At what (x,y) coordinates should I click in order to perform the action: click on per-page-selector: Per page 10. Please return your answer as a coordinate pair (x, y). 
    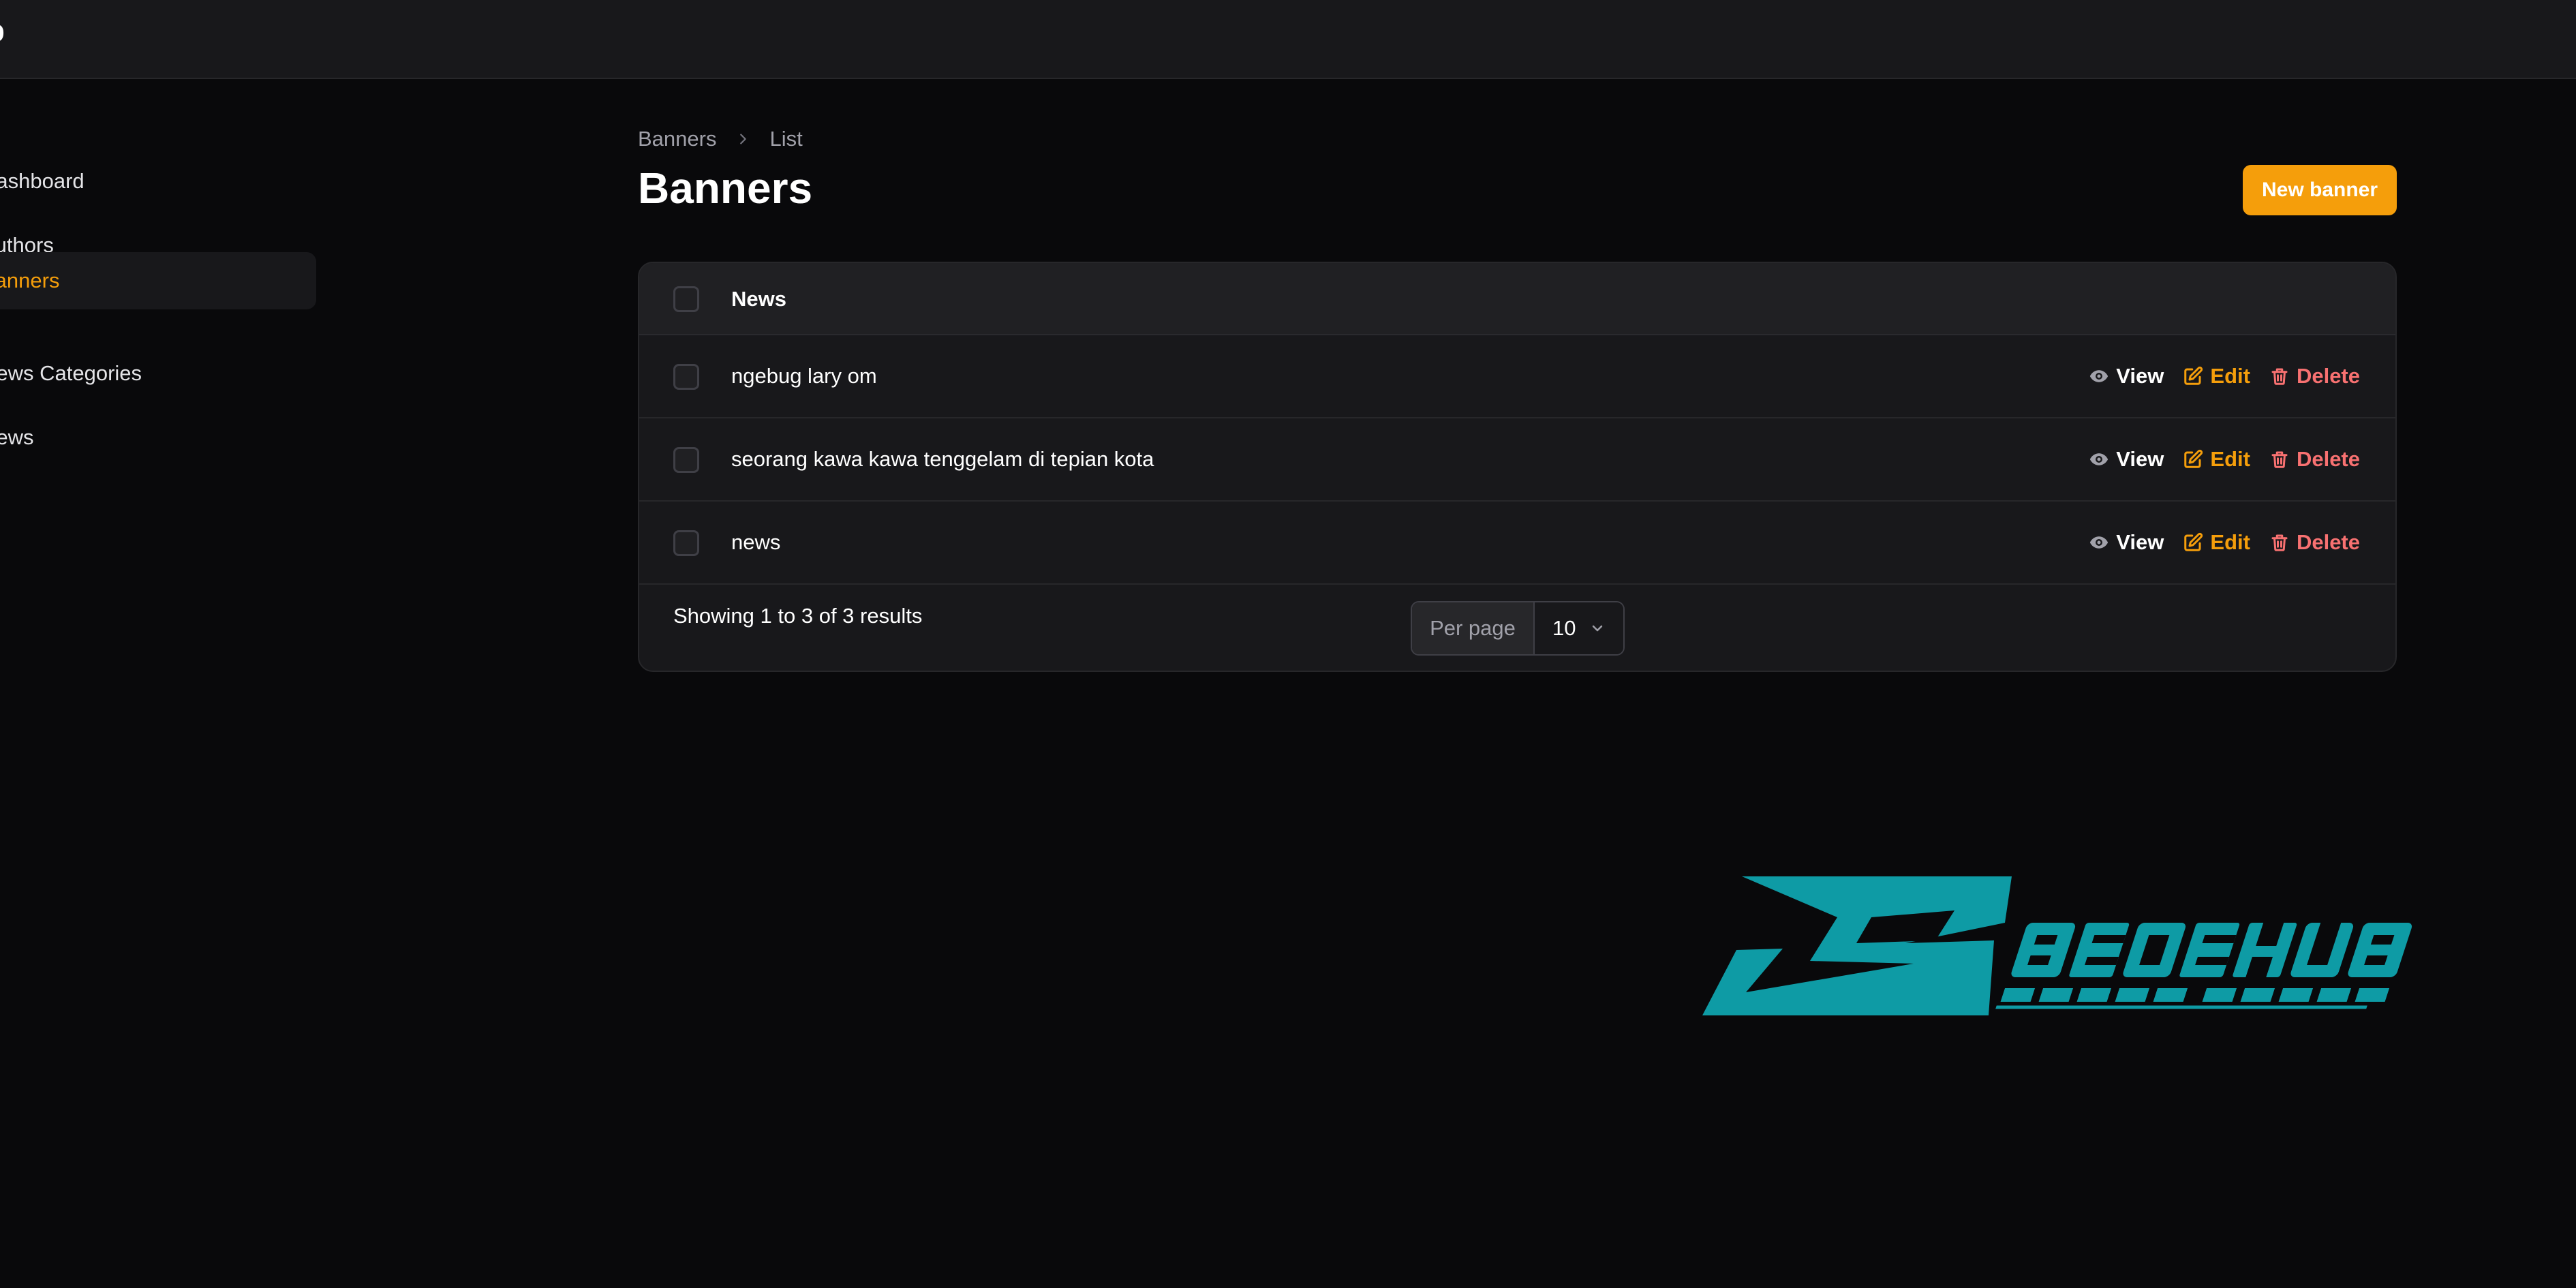
    Looking at the image, I should click on (1518, 628).